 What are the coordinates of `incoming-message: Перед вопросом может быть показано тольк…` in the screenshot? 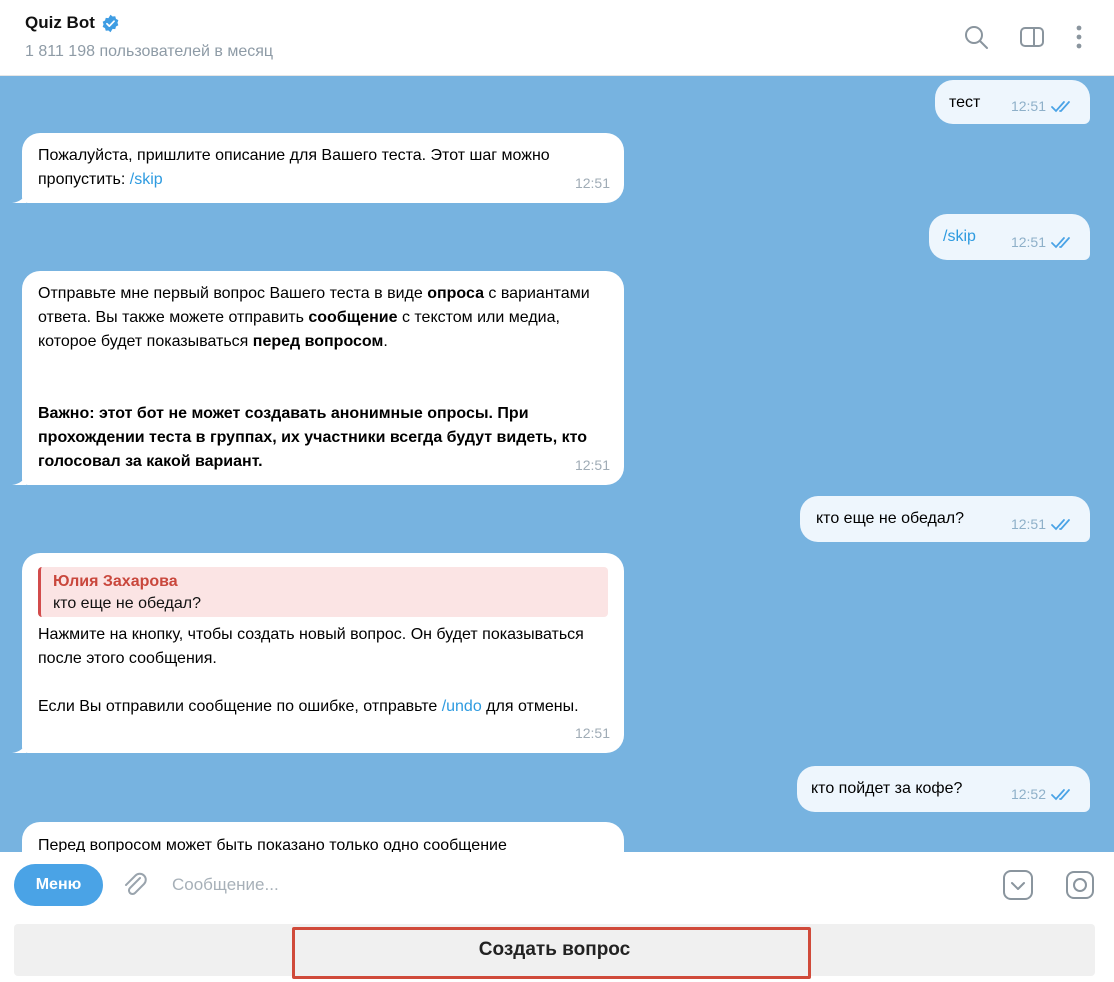 It's located at (323, 837).